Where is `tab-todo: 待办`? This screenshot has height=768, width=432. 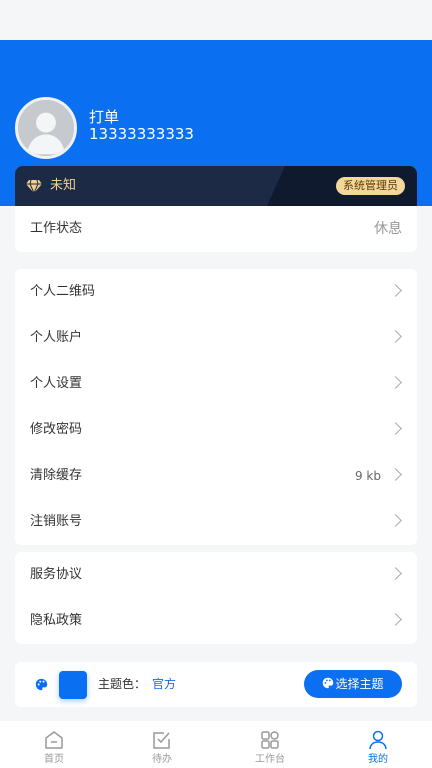
tab-todo: 待办 is located at coordinates (162, 744).